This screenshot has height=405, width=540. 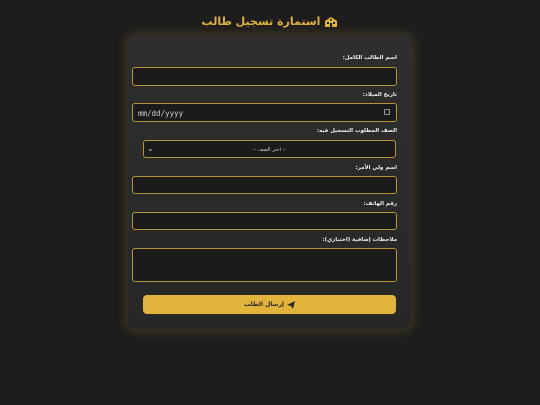 I want to click on submit-button-label: إرسال الطلب, so click(x=264, y=304).